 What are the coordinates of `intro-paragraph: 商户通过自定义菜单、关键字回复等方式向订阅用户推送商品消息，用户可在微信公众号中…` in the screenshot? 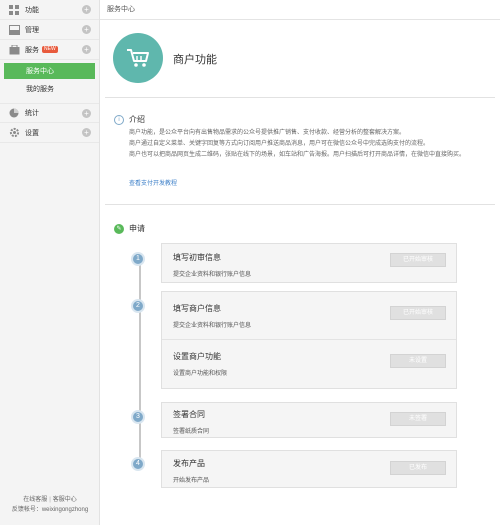 It's located at (279, 144).